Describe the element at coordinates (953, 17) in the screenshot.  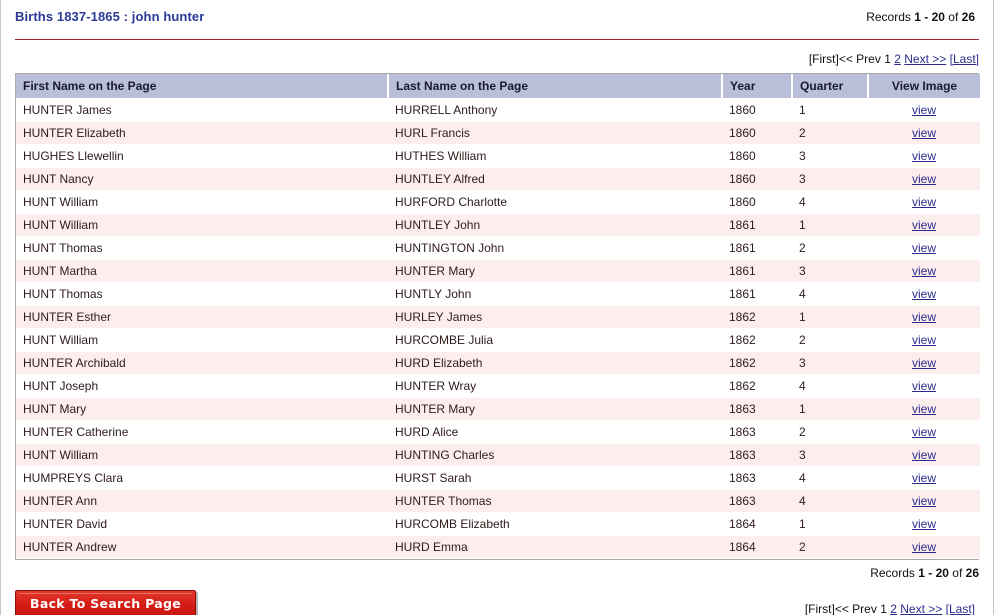
I see `records-of-top: of` at that location.